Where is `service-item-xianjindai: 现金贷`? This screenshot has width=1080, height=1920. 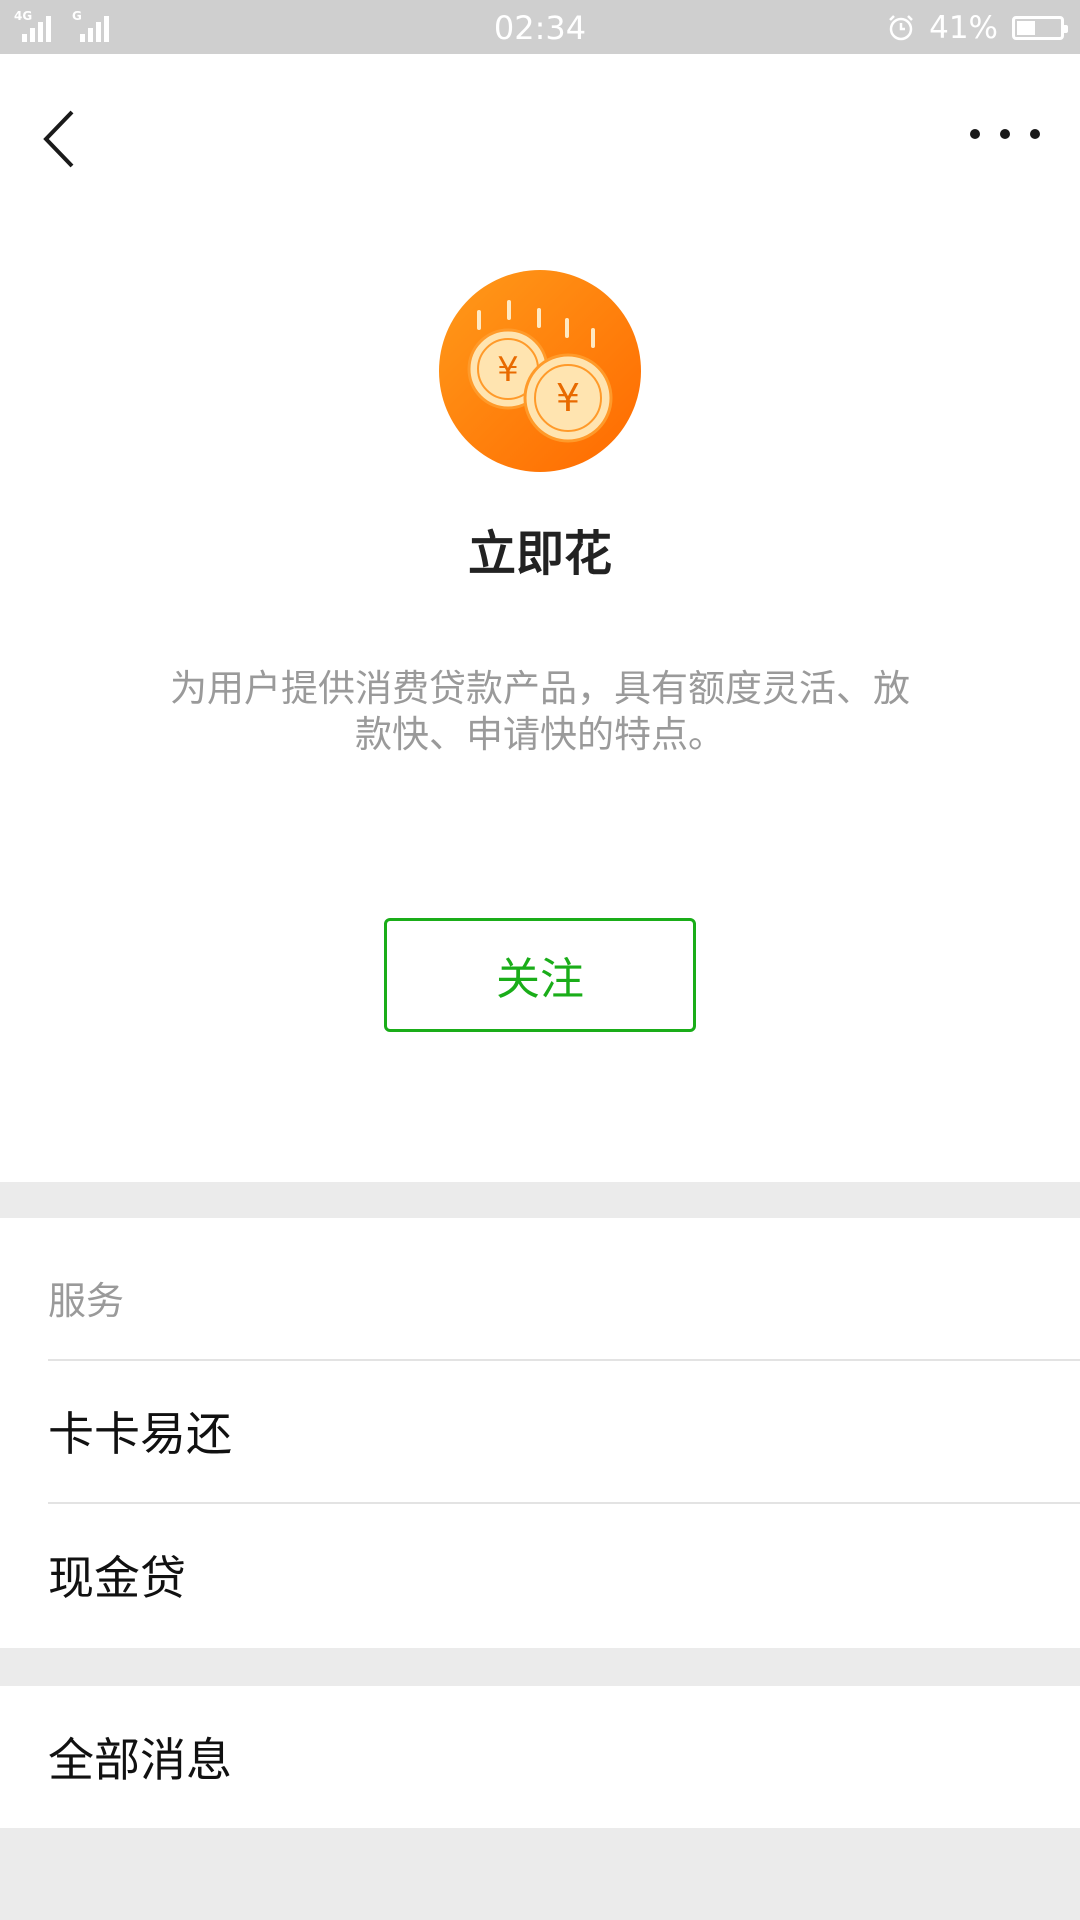
service-item-xianjindai: 现金贷 is located at coordinates (564, 1575).